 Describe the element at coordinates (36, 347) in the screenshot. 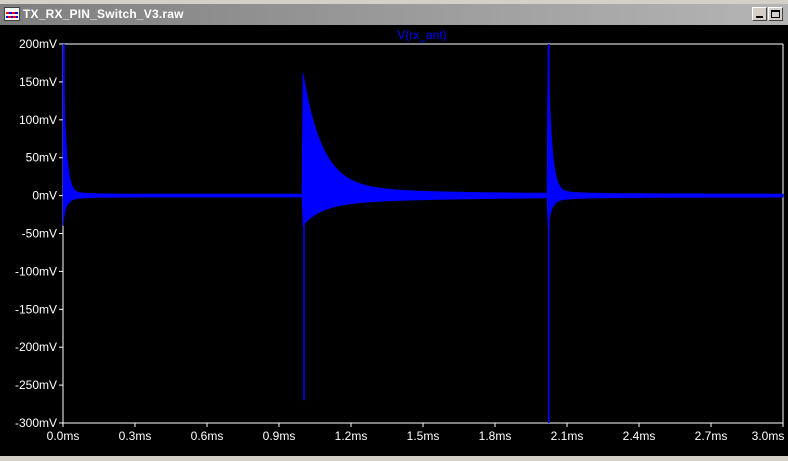

I see `y-tick-label: -200mV` at that location.